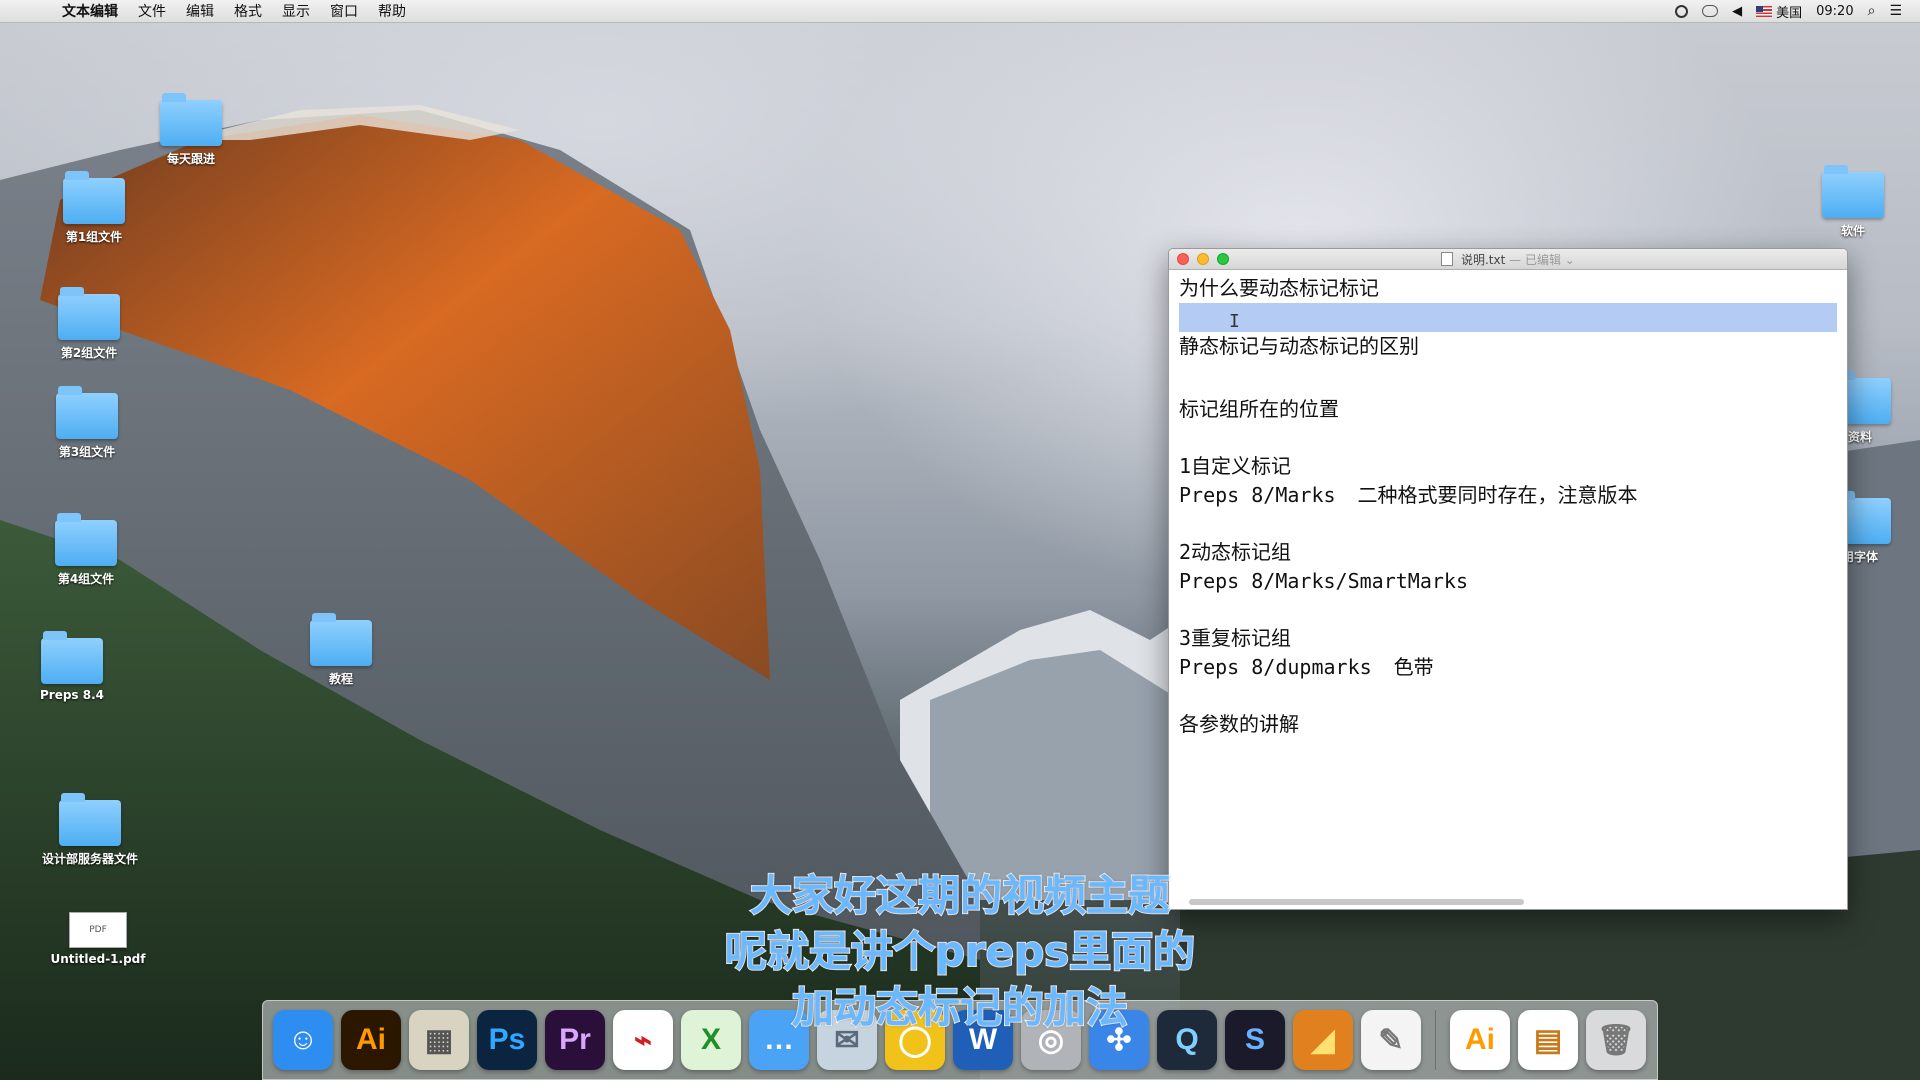  What do you see at coordinates (1497, 495) in the screenshot?
I see `inline-note: 二种格式要同时存在，注意版本` at bounding box center [1497, 495].